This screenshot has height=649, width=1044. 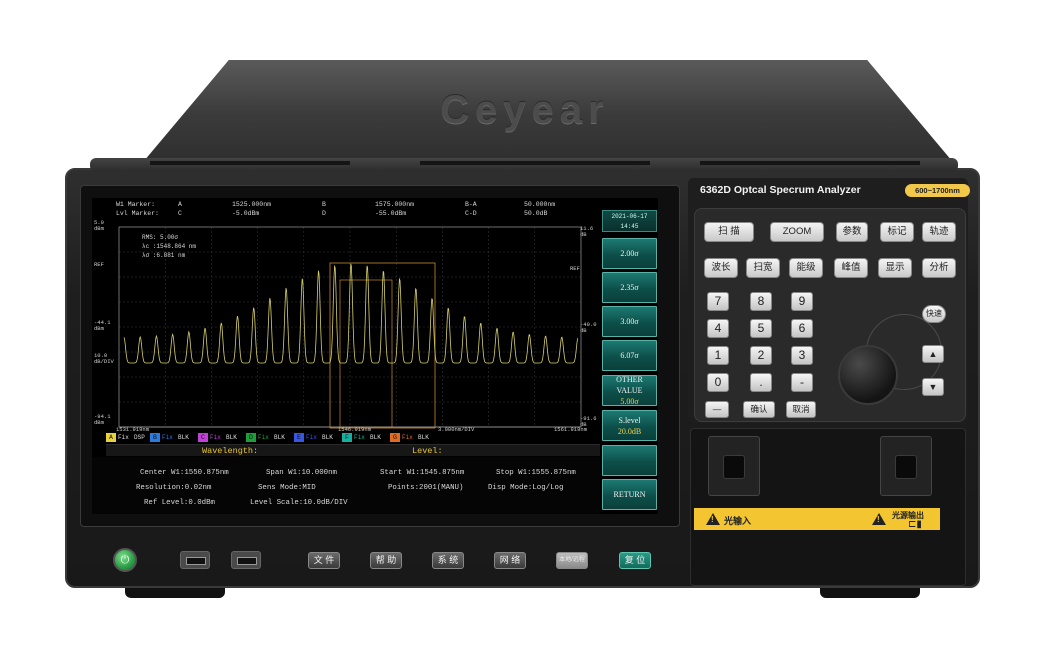 I want to click on start-wavelength: Start W1:1545.875nm, so click(x=422, y=473).